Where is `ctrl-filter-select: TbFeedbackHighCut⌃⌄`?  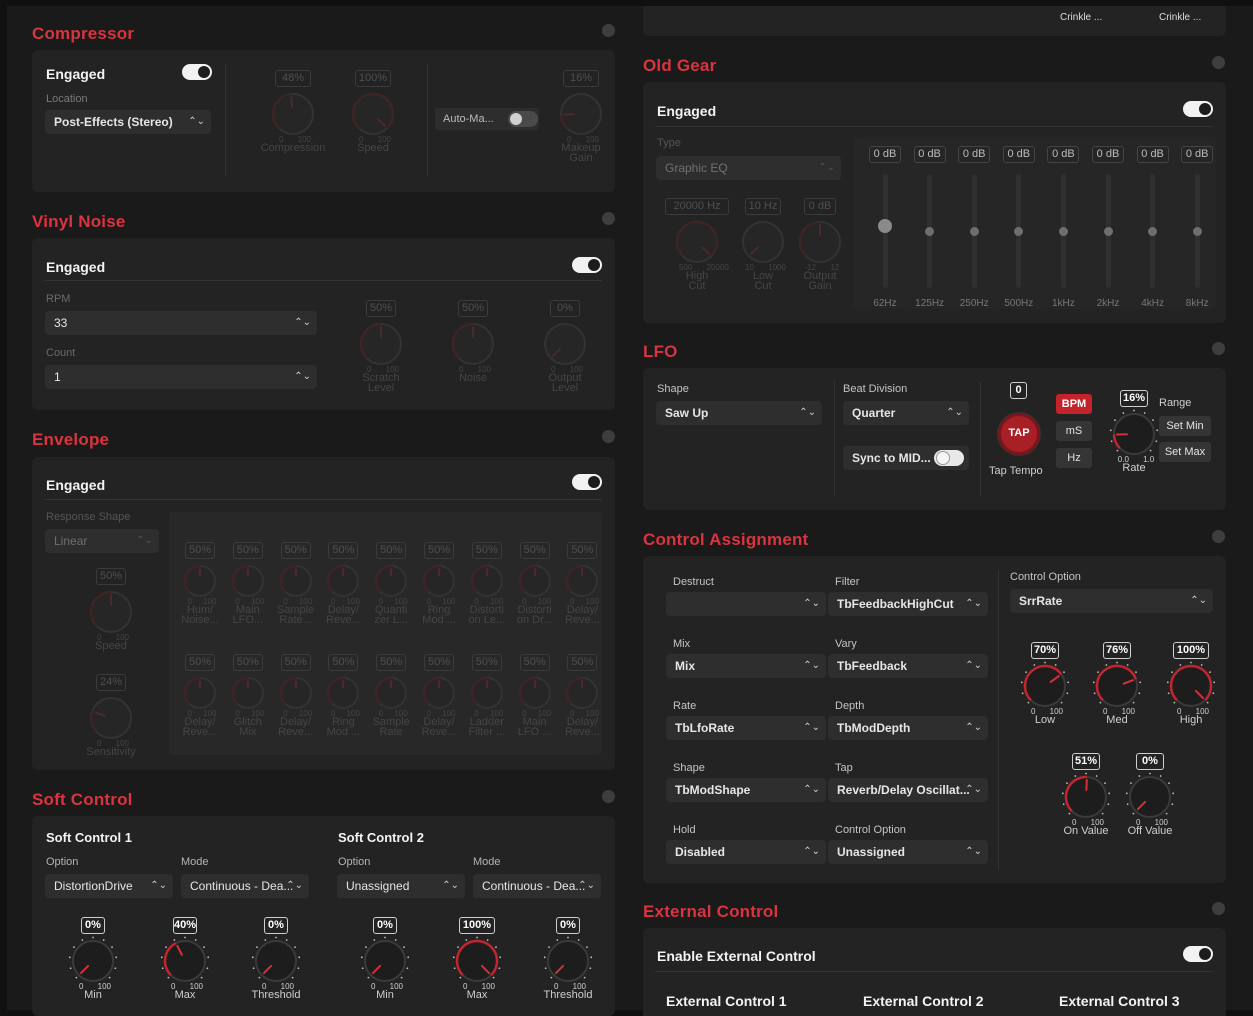
ctrl-filter-select: TbFeedbackHighCut⌃⌄ is located at coordinates (908, 604).